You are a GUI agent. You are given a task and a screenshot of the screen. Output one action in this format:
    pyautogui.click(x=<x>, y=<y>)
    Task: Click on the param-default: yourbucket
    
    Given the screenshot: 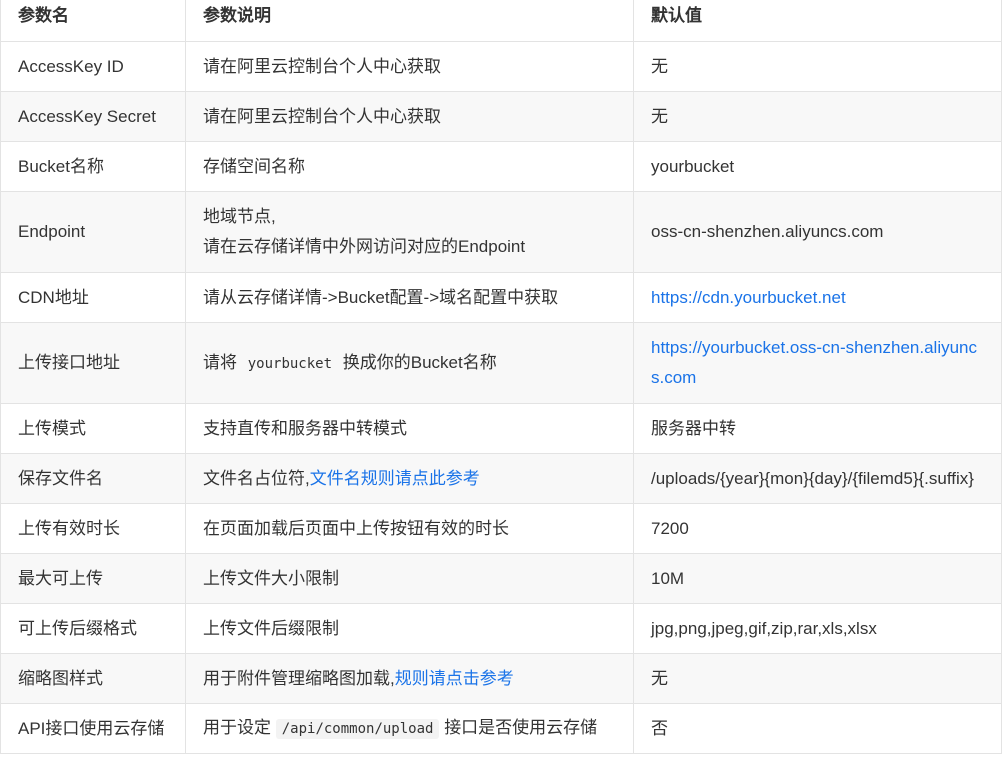 What is the action you would take?
    pyautogui.click(x=817, y=166)
    